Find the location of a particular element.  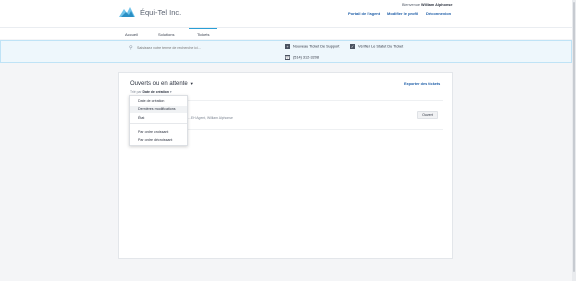

export-tickets-link: Exporter des tickets is located at coordinates (422, 84).